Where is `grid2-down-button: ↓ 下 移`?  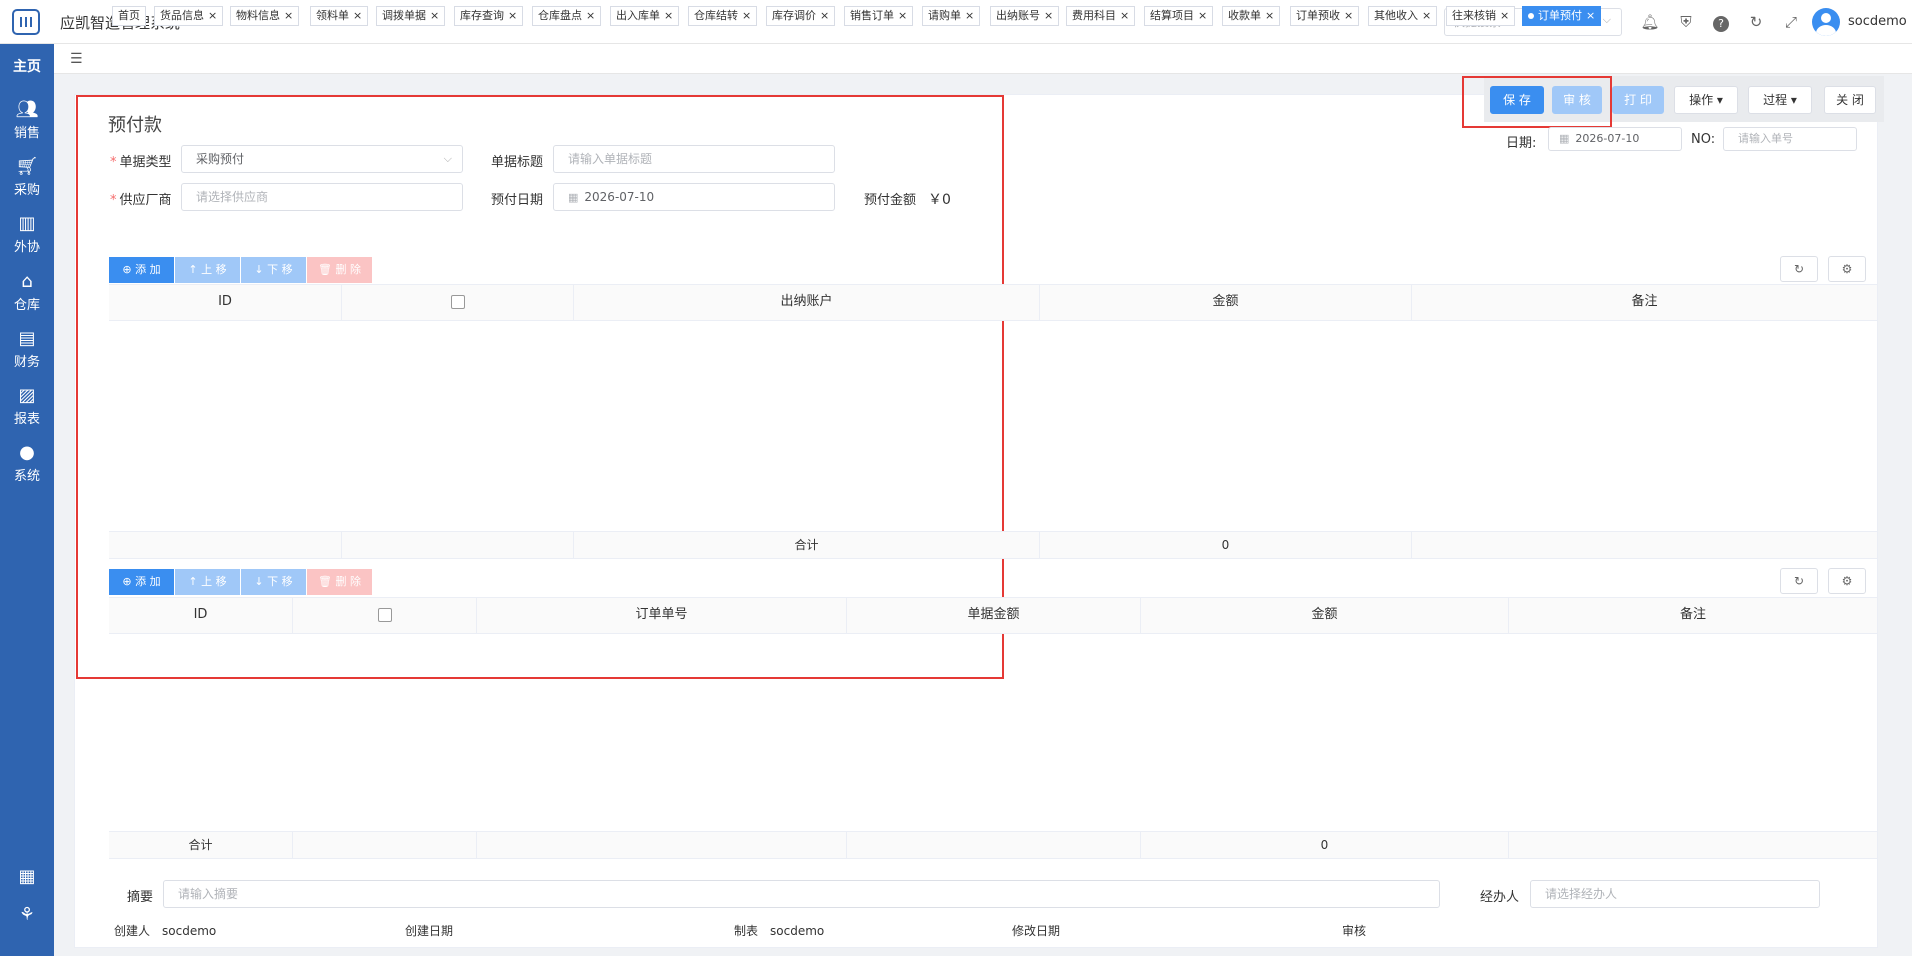 grid2-down-button: ↓ 下 移 is located at coordinates (273, 582).